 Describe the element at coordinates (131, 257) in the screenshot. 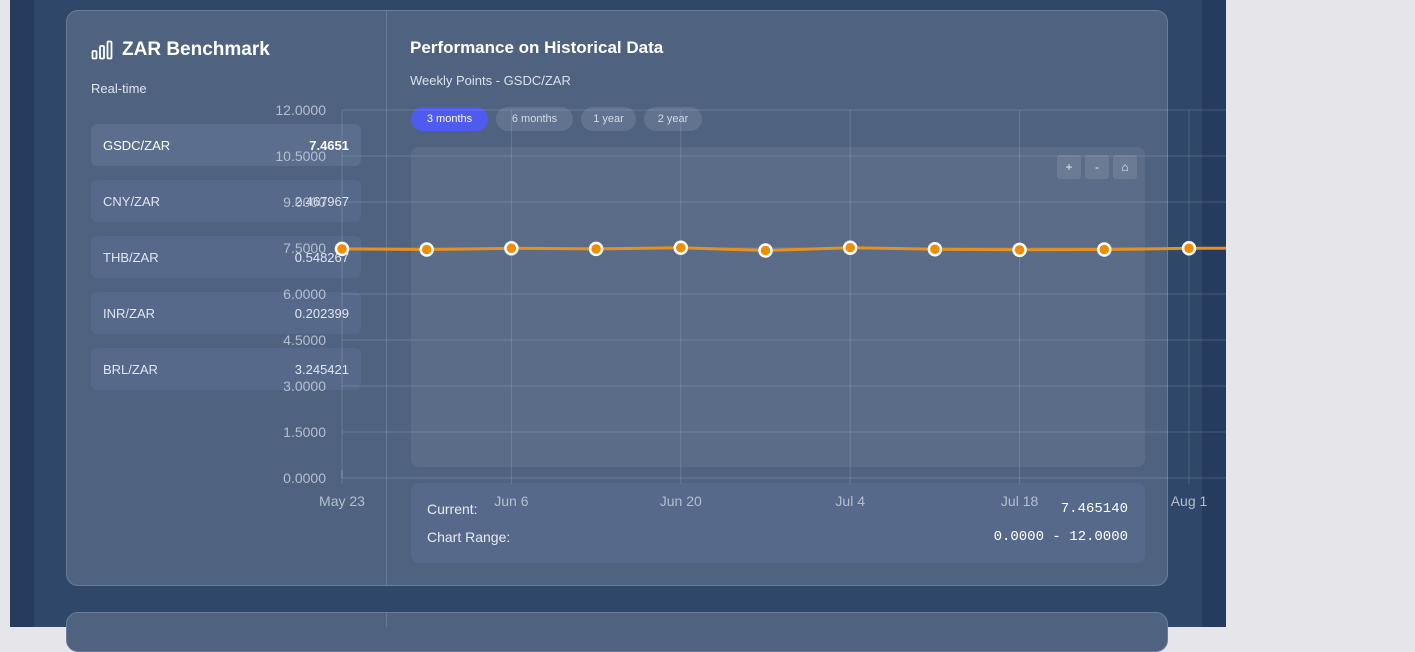

I see `rate-pair: THB/ZAR` at that location.